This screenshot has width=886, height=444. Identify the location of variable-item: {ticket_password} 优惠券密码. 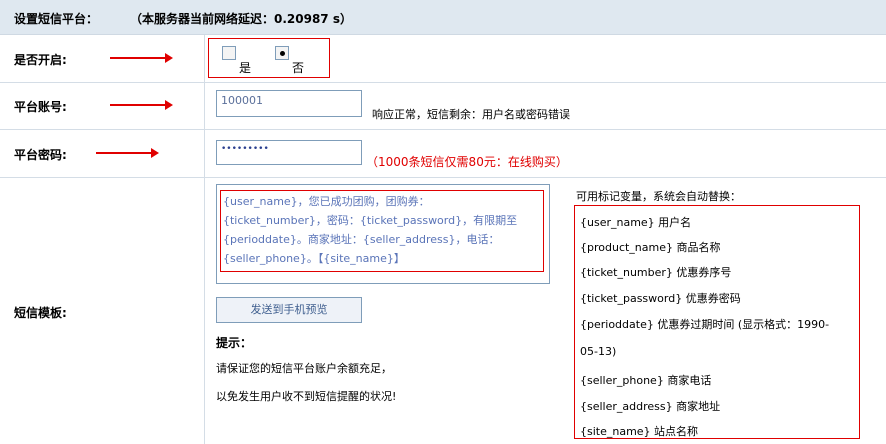
(660, 298).